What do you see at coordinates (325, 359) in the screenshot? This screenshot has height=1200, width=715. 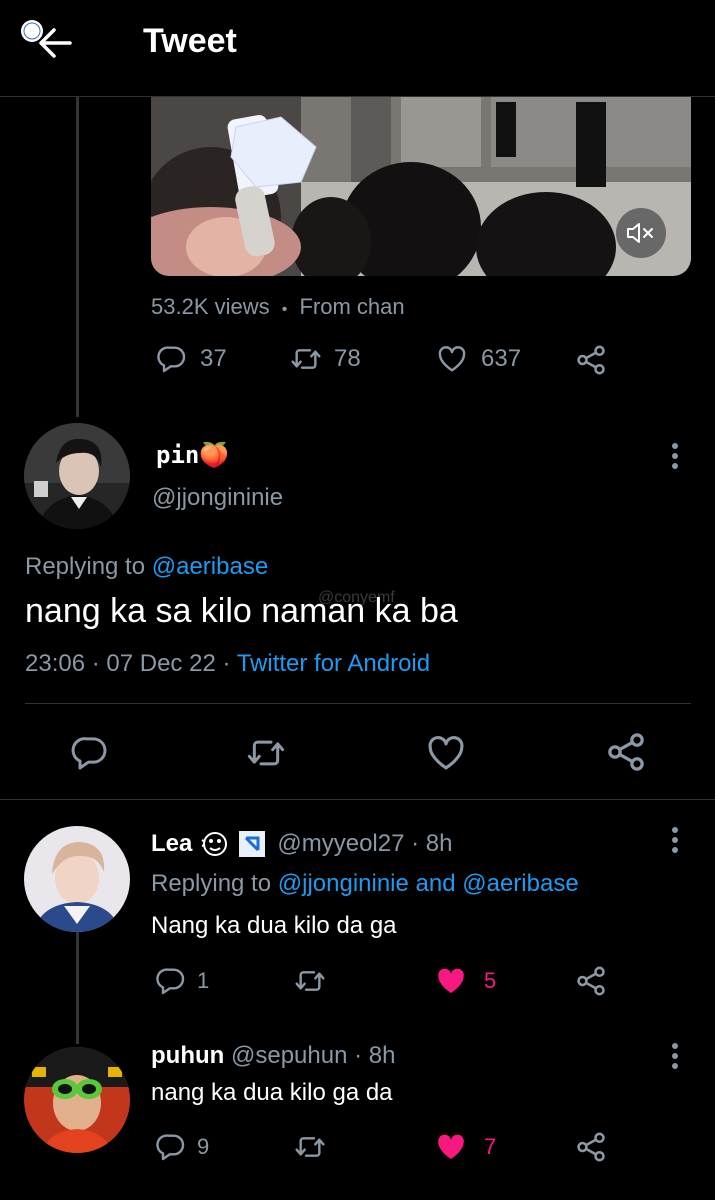 I see `retweet-action: 78` at bounding box center [325, 359].